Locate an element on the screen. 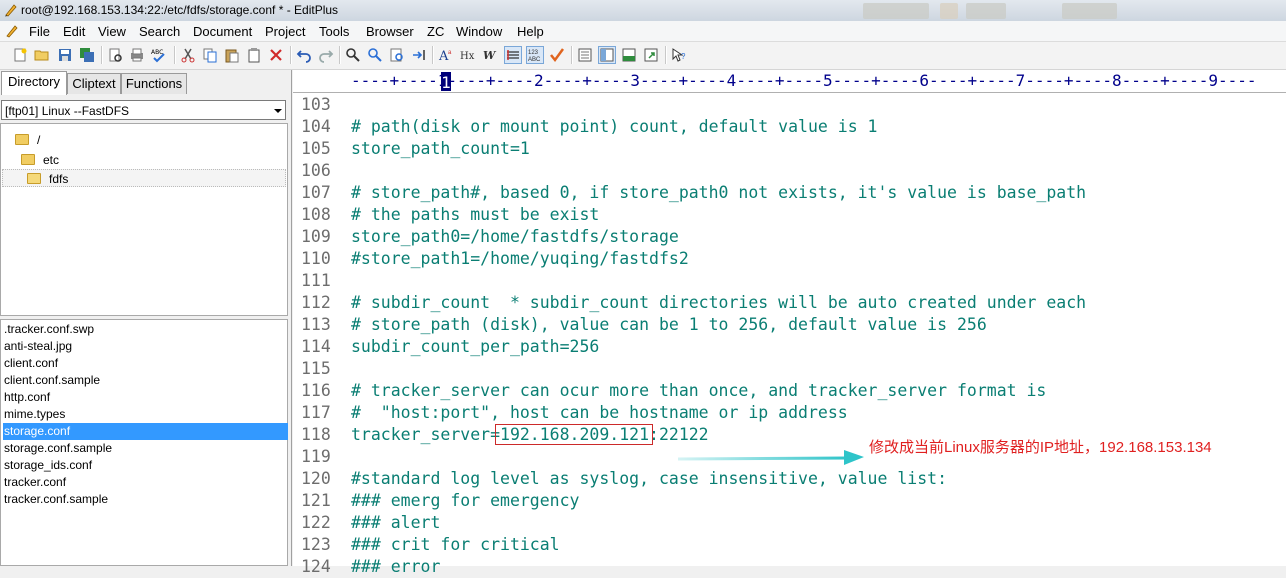 This screenshot has width=1286, height=578. menu-help: Help is located at coordinates (530, 31).